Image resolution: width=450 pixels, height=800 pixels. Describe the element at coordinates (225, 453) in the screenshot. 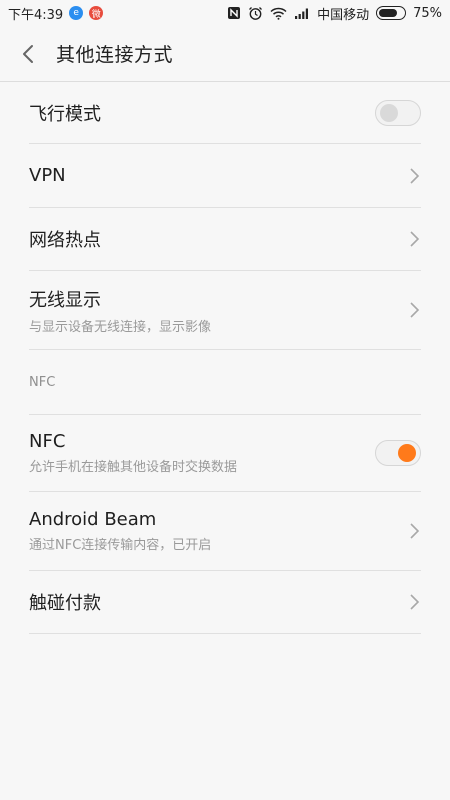

I see `nfc-row: NFC 允许手机在接触其他设备时交换数据` at that location.